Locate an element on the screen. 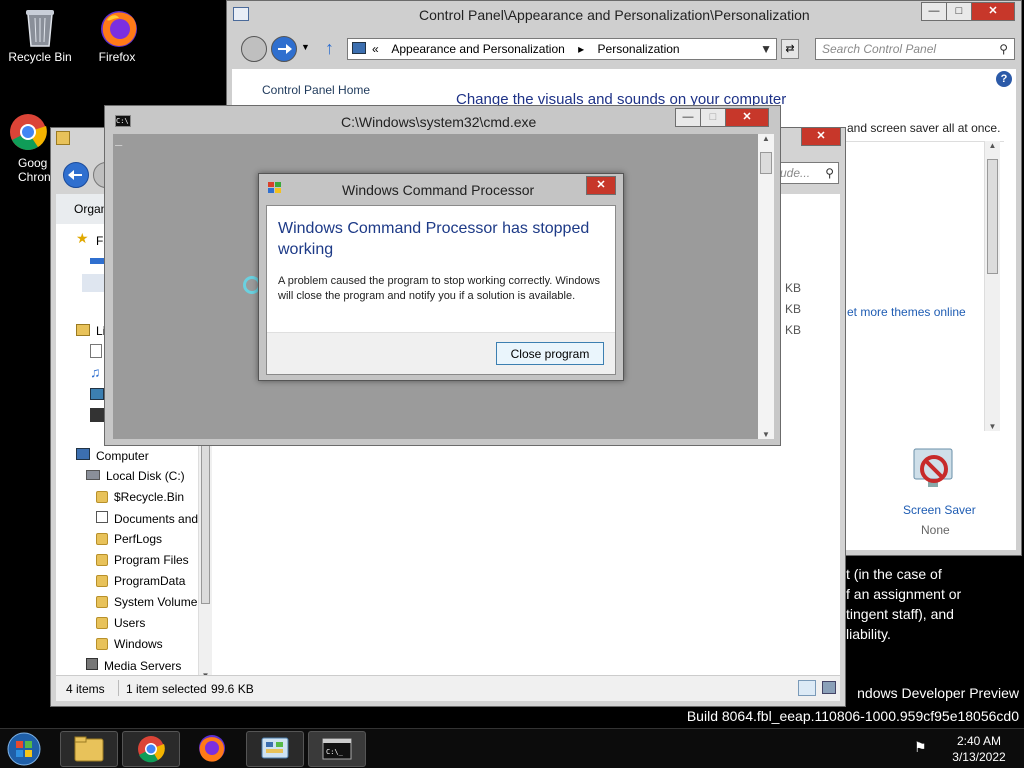 The image size is (1024, 768). arrow-right-icon is located at coordinates (285, 49).